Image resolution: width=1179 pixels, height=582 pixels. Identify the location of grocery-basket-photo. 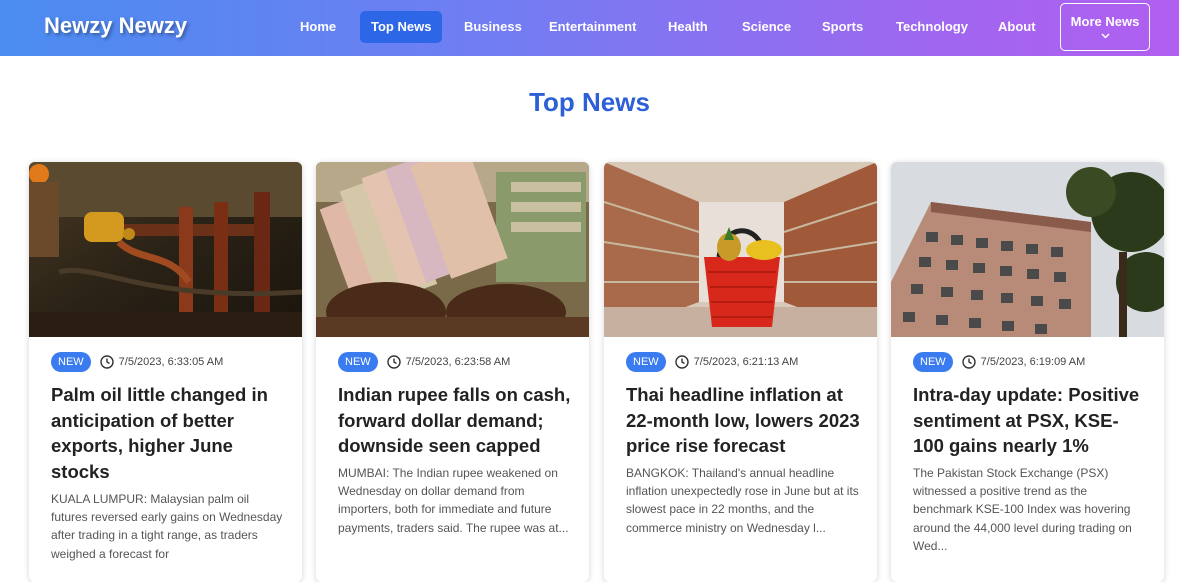
(740, 249).